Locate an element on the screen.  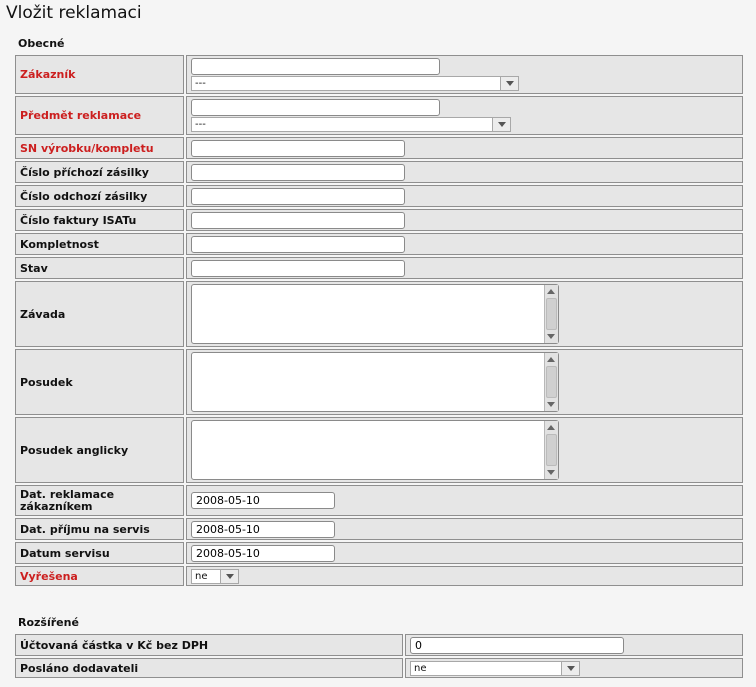
customer-input is located at coordinates (315, 66).